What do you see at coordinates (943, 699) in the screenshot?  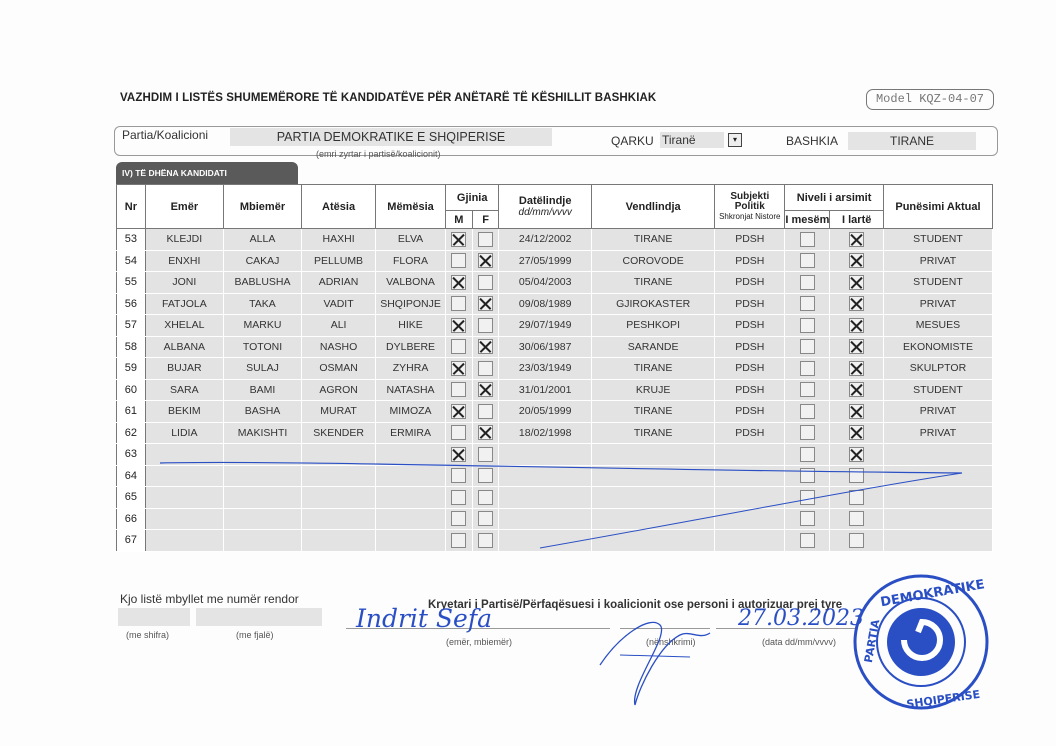 I see `svg-text: SHQIPERISE` at bounding box center [943, 699].